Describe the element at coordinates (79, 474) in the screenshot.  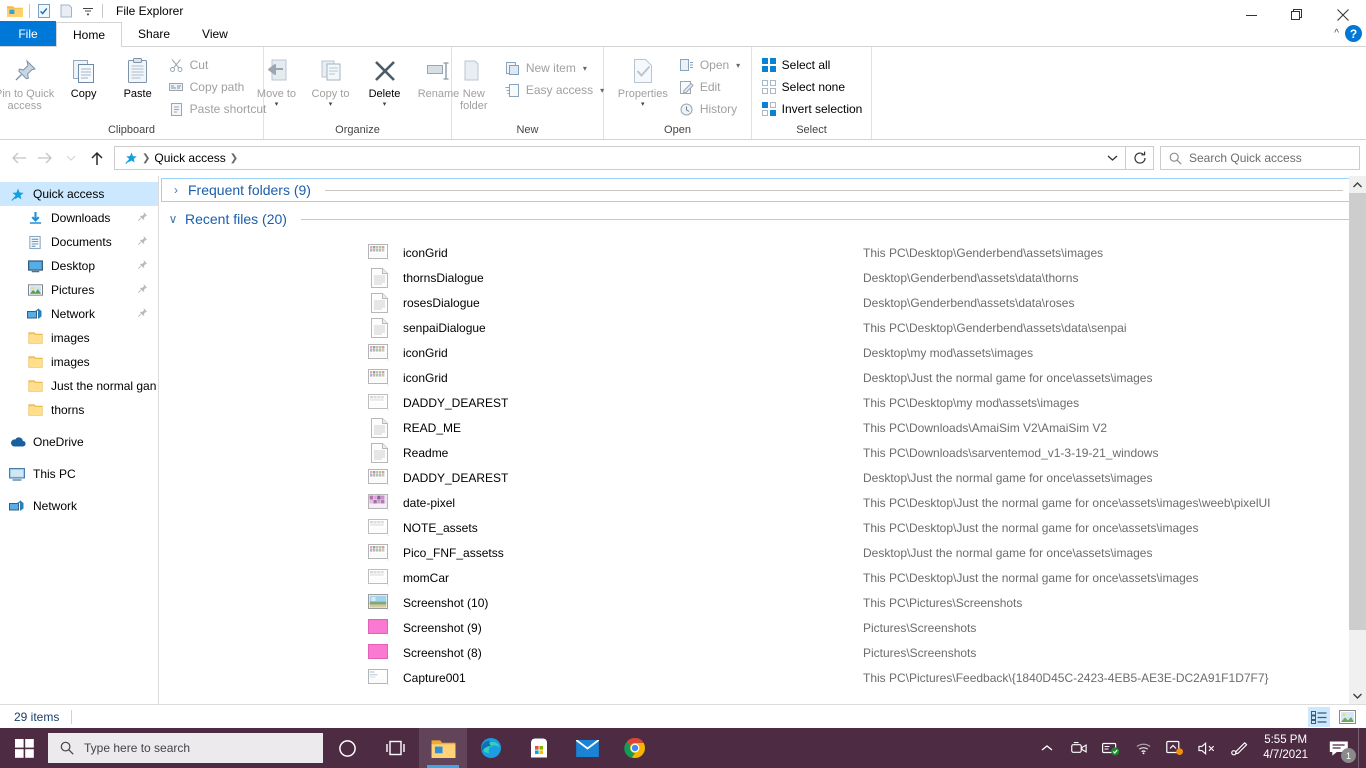
I see `sidebar-item-this-pc: This PC` at that location.